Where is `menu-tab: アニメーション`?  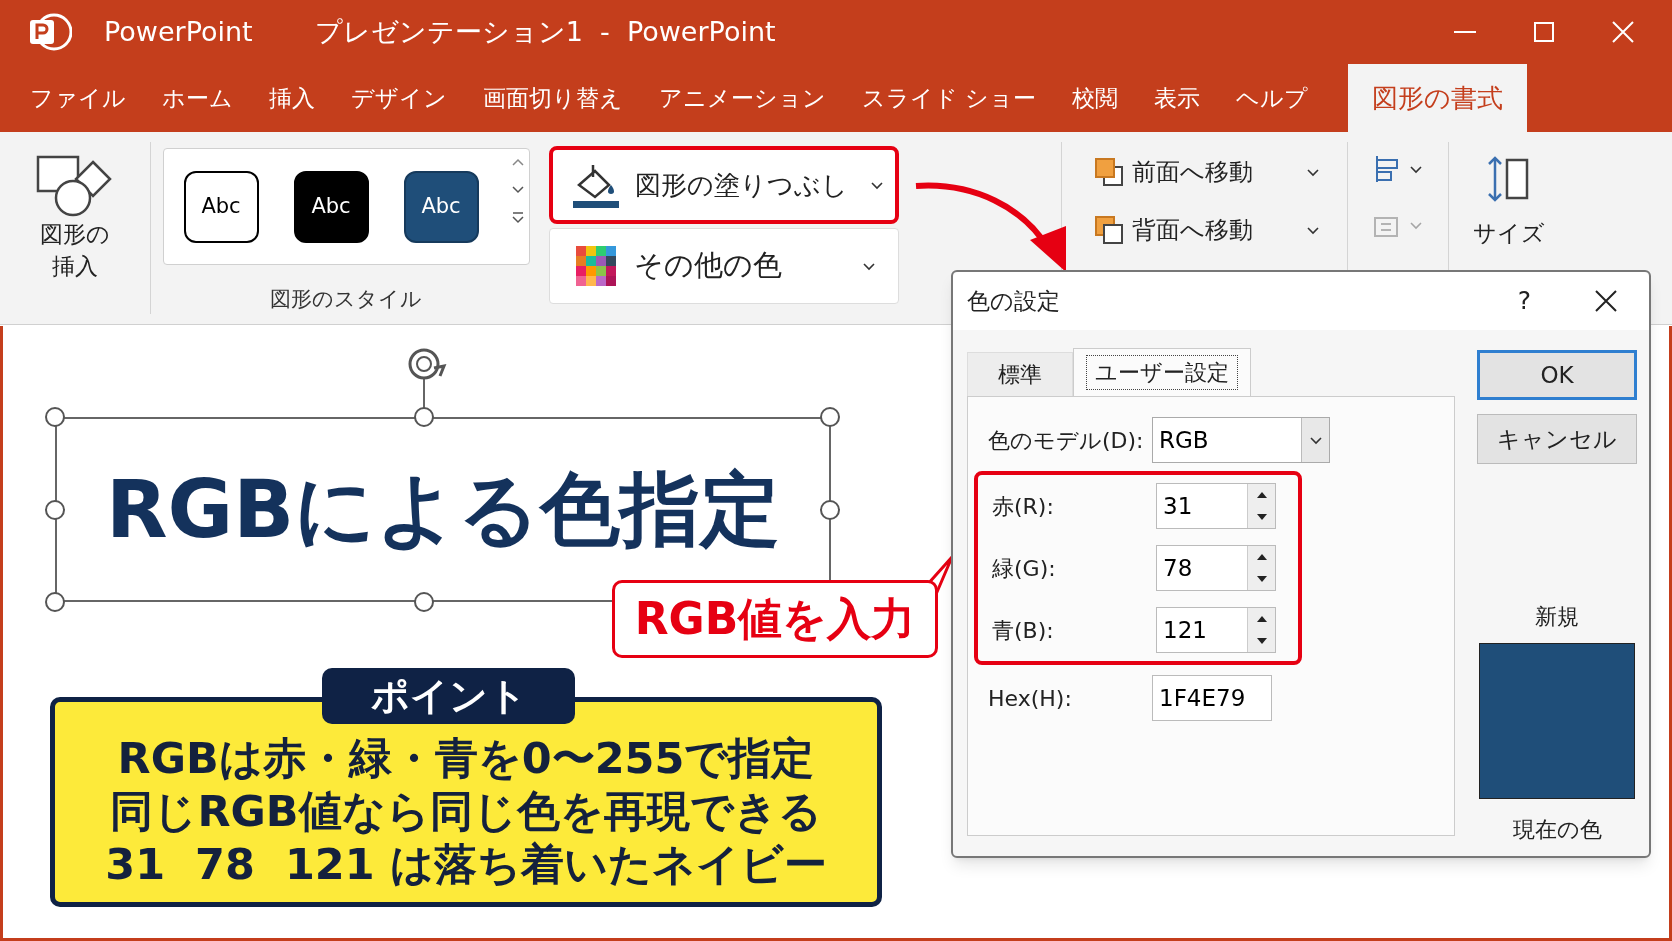
menu-tab: アニメーション is located at coordinates (742, 98).